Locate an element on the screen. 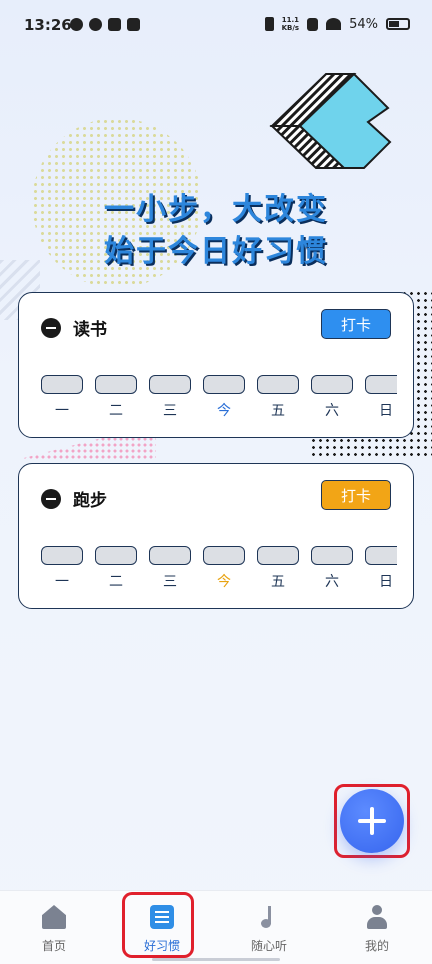 The height and width of the screenshot is (964, 432). home-icon is located at coordinates (54, 917).